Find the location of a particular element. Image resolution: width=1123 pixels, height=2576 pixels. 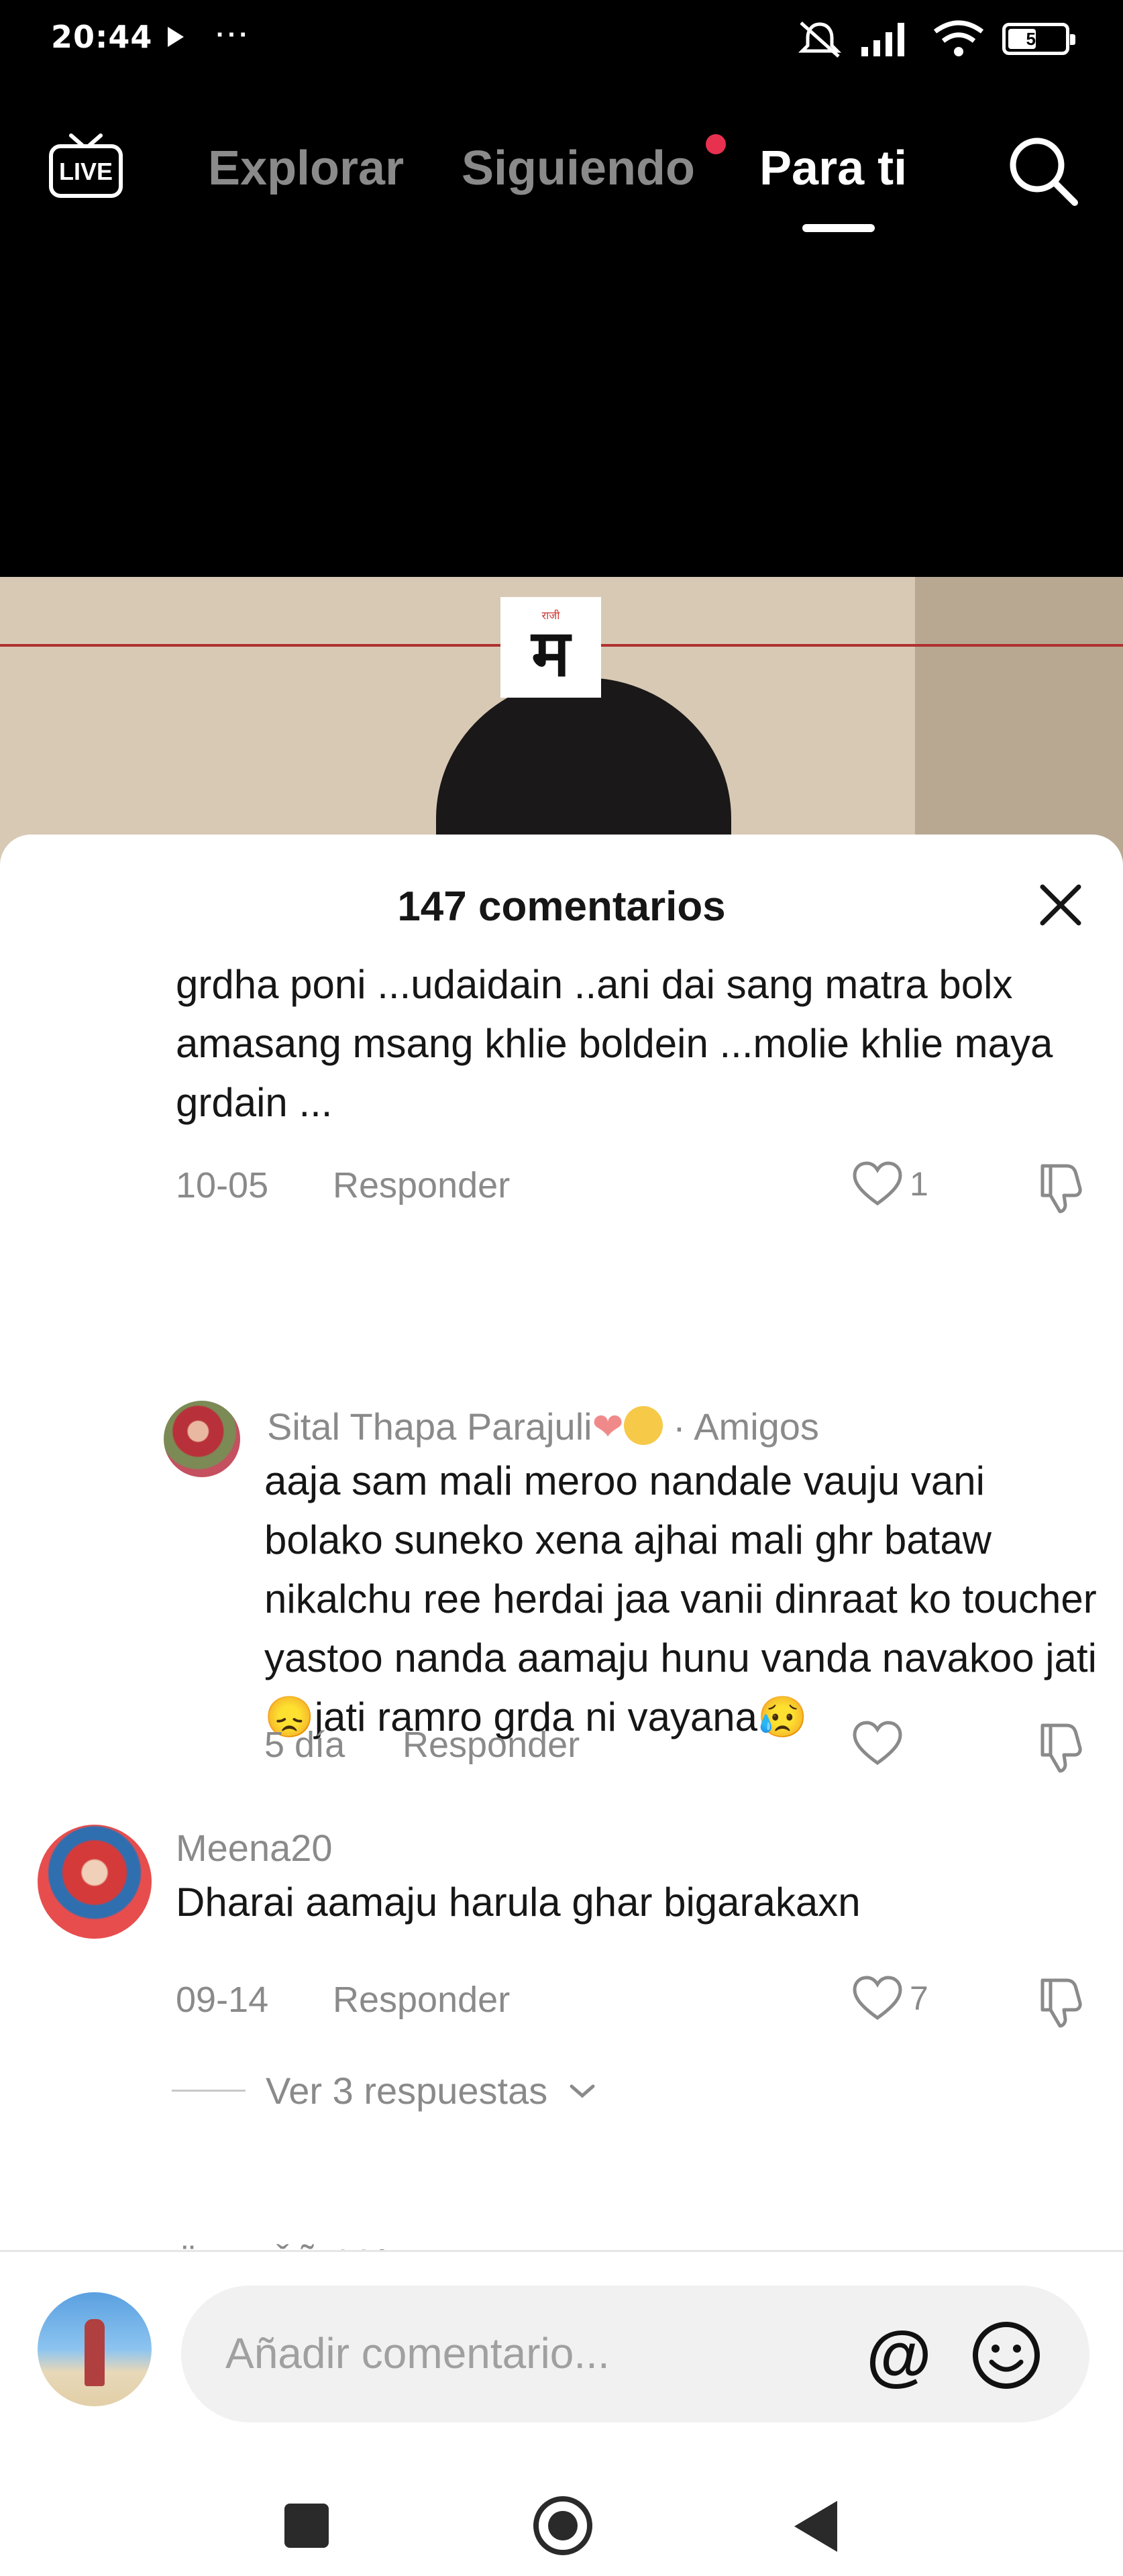

video-channel-logo: राजी म is located at coordinates (550, 647).